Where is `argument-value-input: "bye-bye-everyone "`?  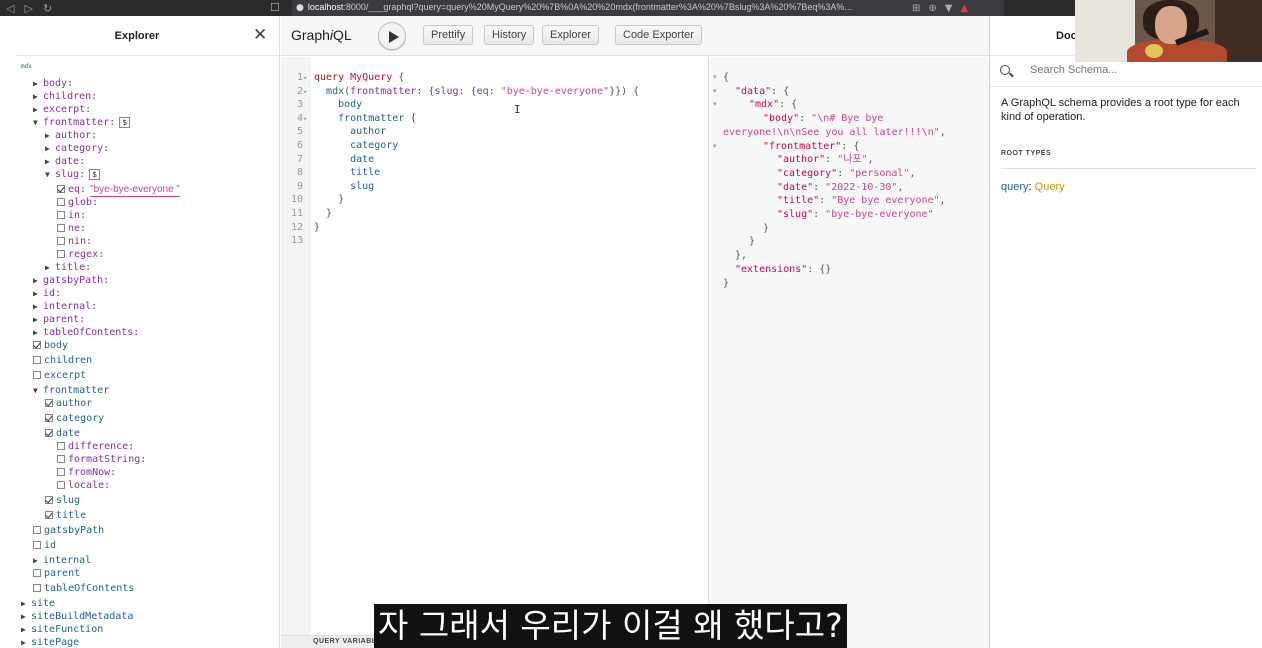
argument-value-input: "bye-bye-everyone " is located at coordinates (135, 190).